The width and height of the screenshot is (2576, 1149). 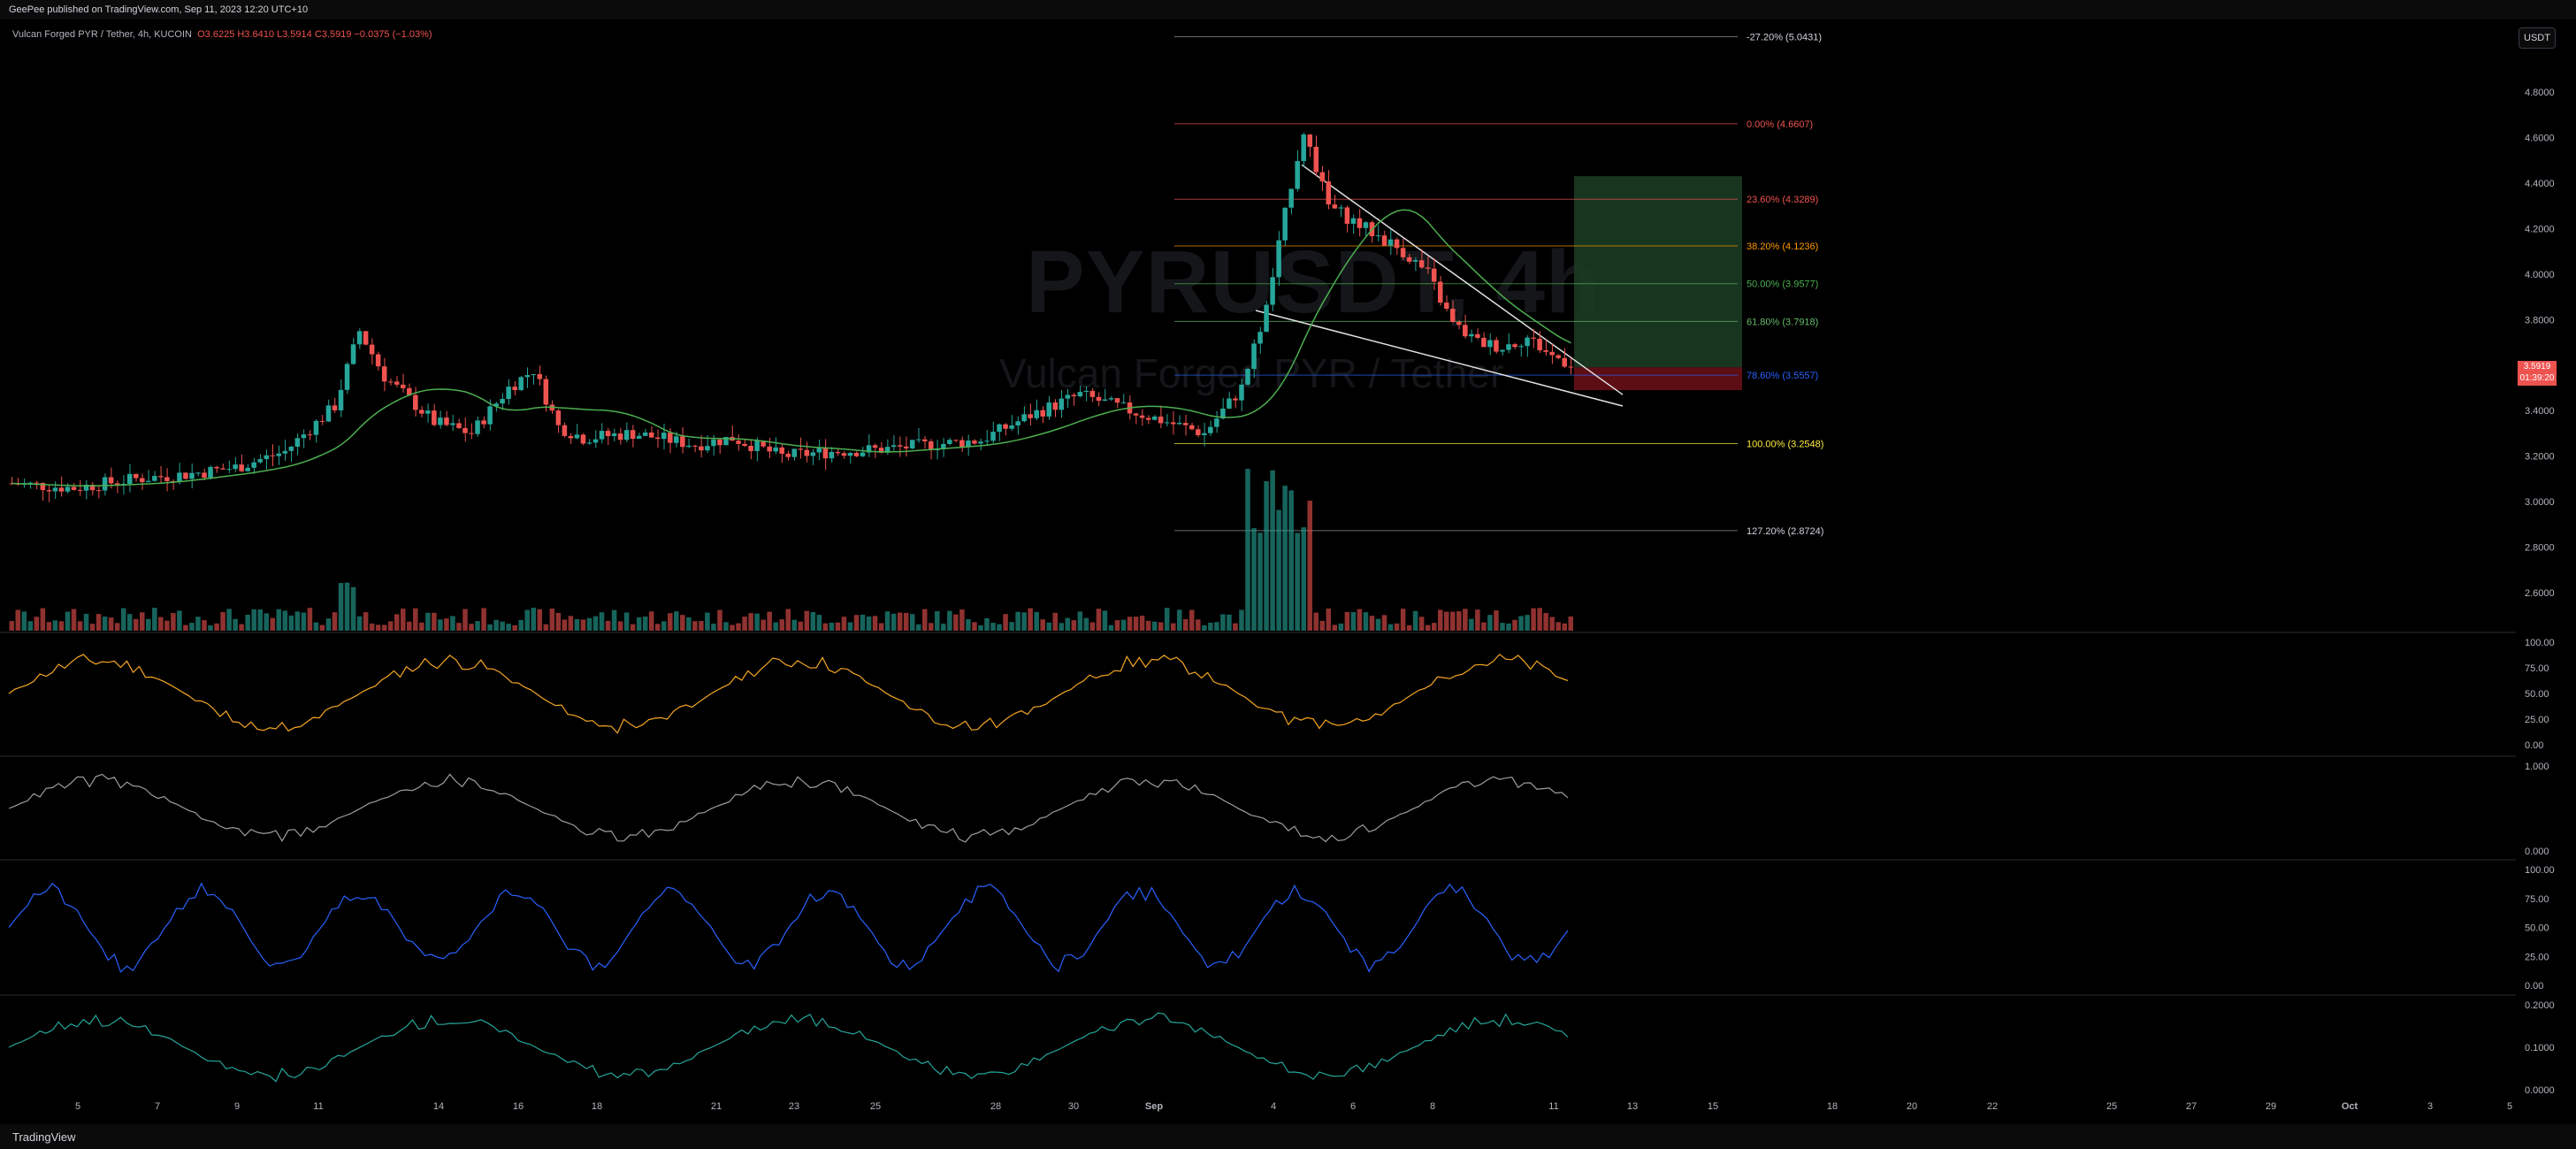 I want to click on rsi-pane-tick-label: 0.00, so click(x=2534, y=745).